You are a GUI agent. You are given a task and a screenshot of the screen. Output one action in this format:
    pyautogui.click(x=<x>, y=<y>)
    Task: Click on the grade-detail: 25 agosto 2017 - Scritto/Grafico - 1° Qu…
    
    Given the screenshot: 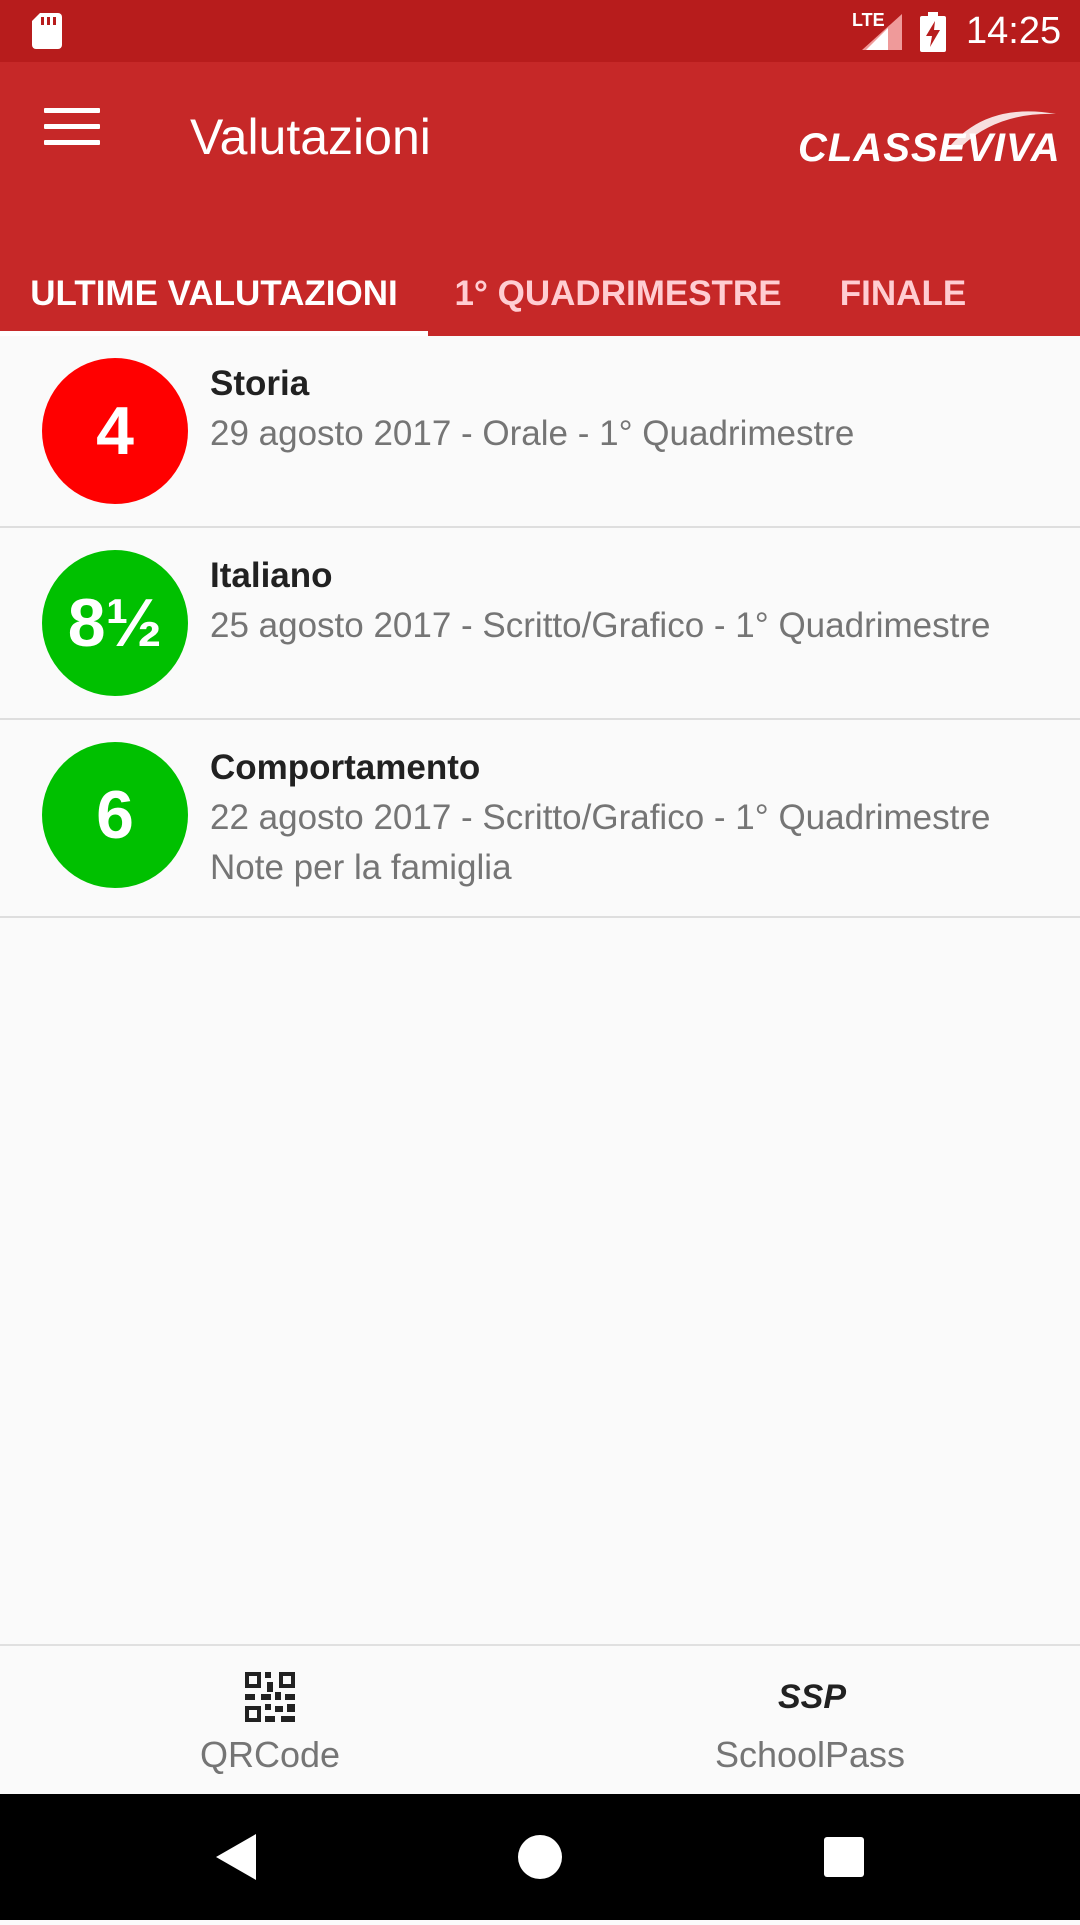 What is the action you would take?
    pyautogui.click(x=600, y=625)
    